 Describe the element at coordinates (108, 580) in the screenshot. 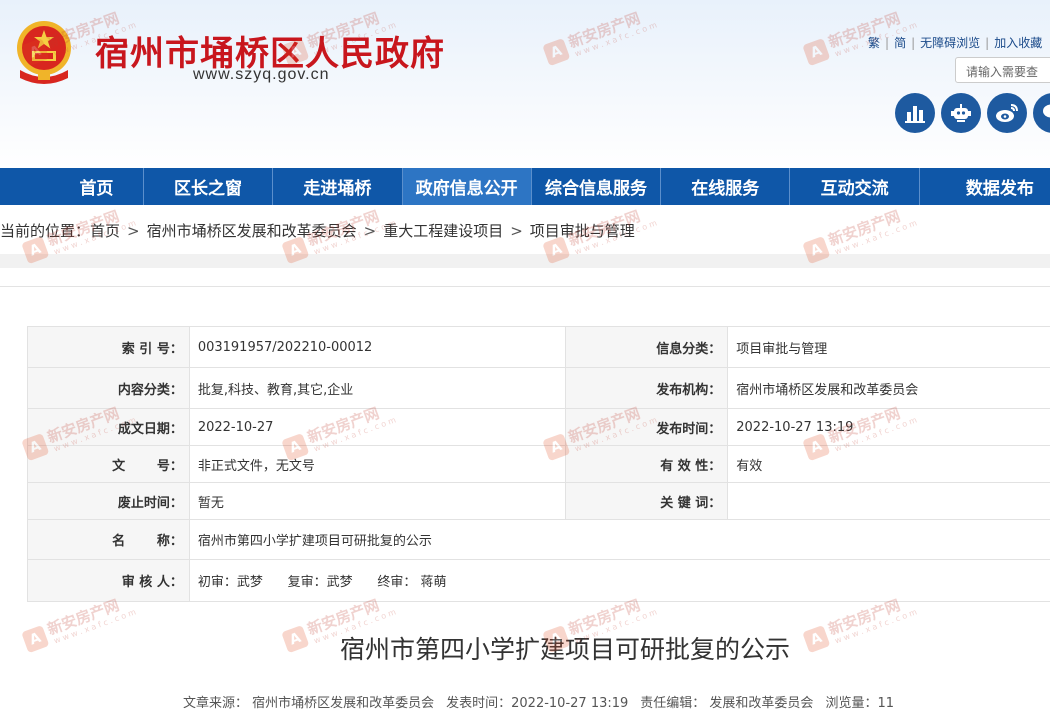

I see `reviewer-label: 审 核 人：` at that location.